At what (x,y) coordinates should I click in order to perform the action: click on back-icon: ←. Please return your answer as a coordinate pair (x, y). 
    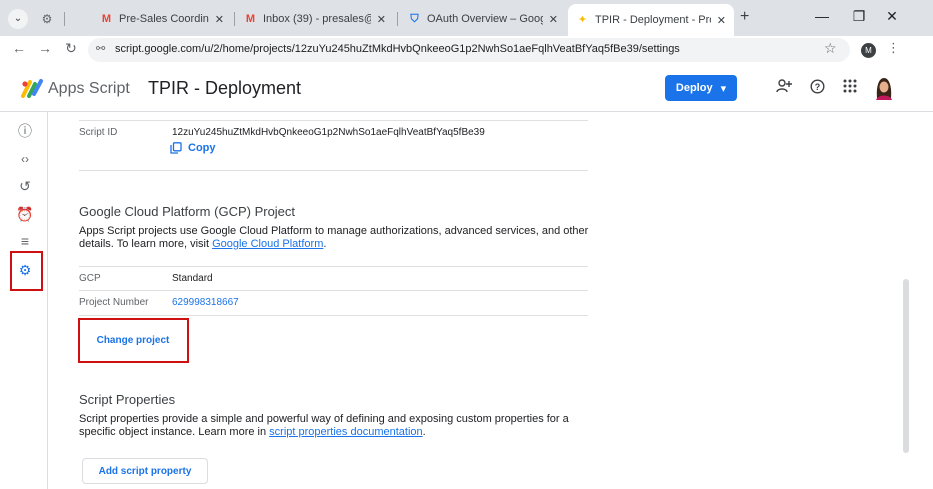
    Looking at the image, I should click on (19, 48).